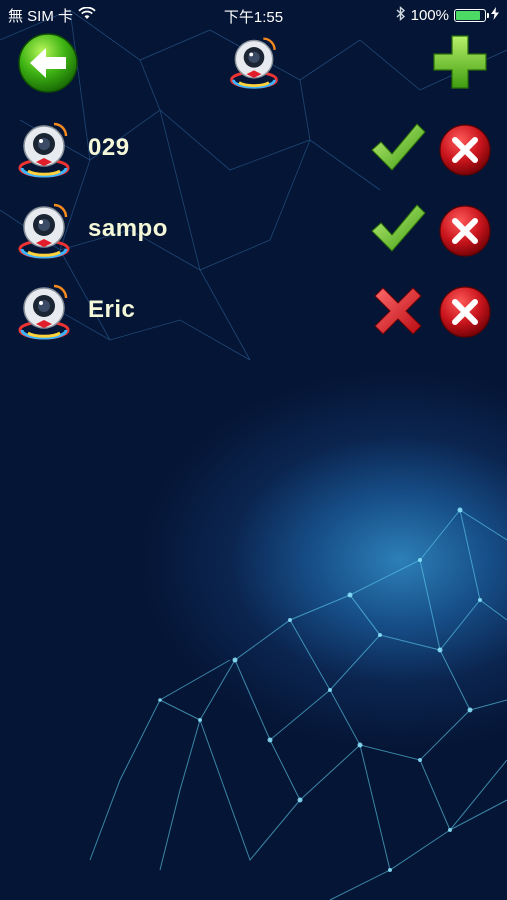 Image resolution: width=507 pixels, height=900 pixels. What do you see at coordinates (41, 16) in the screenshot?
I see `carrier-label: 無 SIM 卡` at bounding box center [41, 16].